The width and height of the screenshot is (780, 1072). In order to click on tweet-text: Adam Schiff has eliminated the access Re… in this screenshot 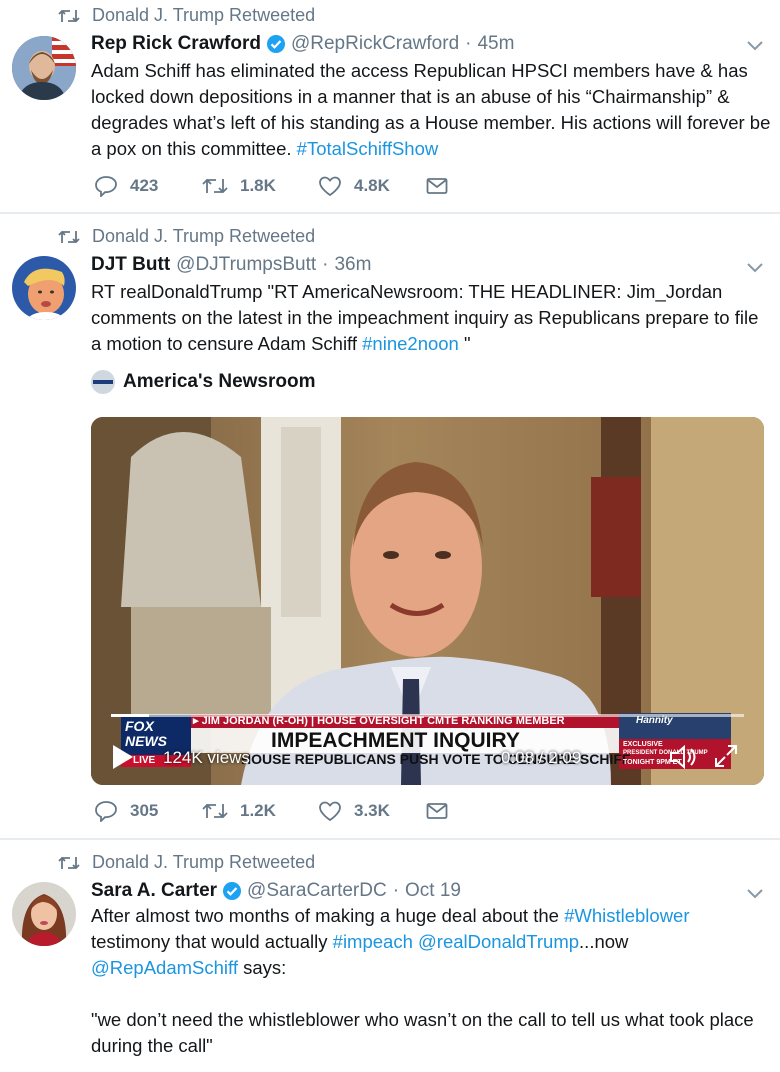, I will do `click(431, 110)`.